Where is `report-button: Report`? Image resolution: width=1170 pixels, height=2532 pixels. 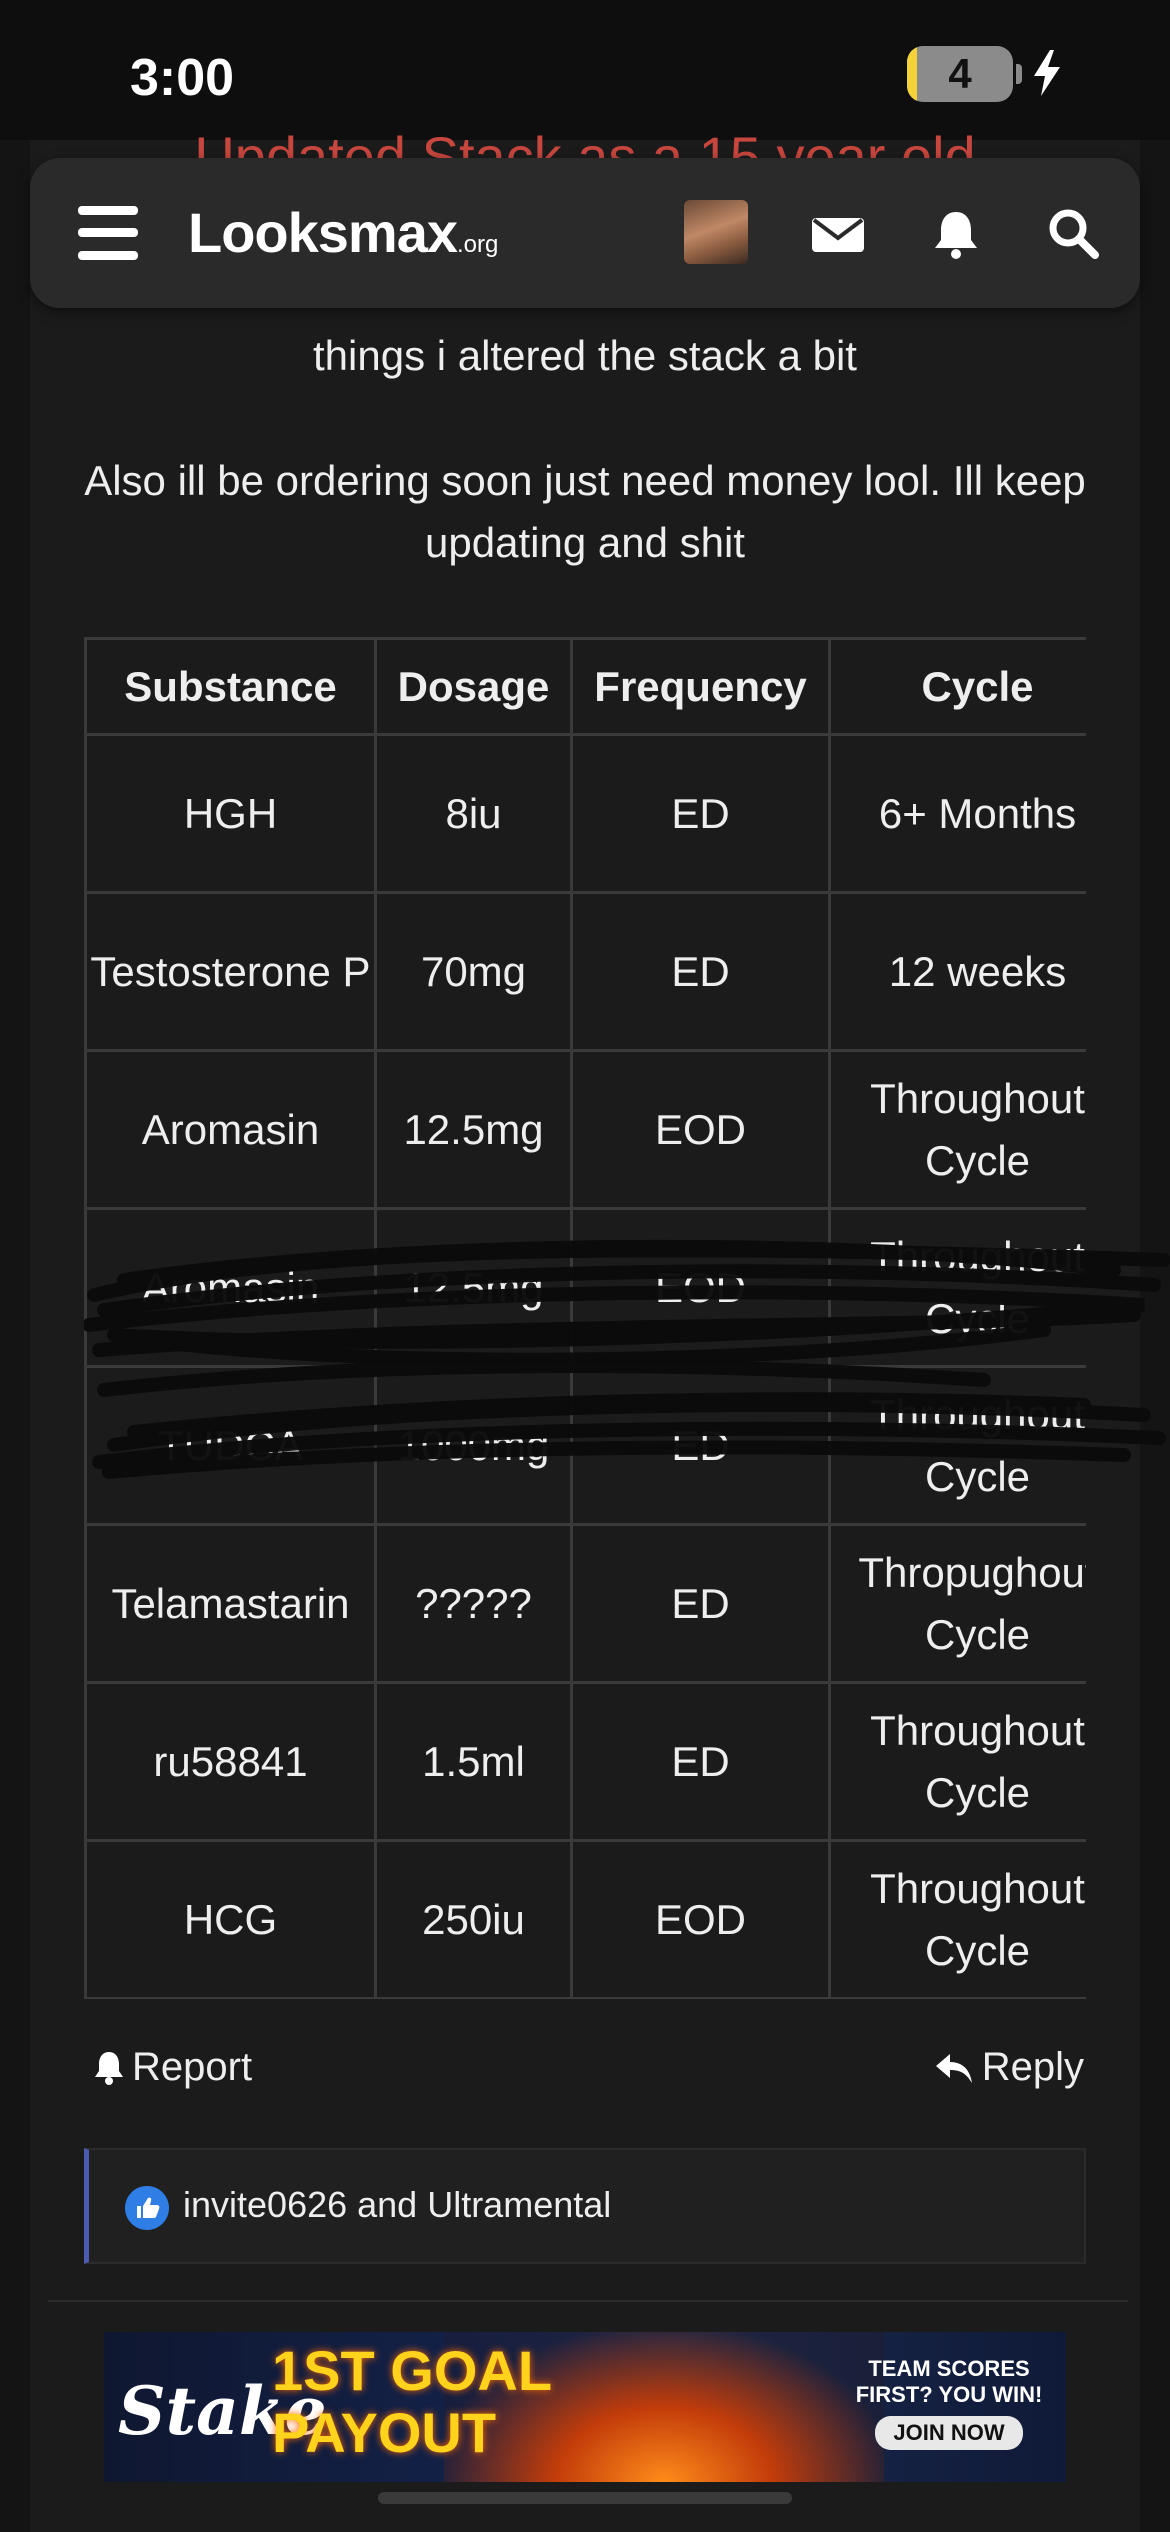
report-button: Report is located at coordinates (172, 2067).